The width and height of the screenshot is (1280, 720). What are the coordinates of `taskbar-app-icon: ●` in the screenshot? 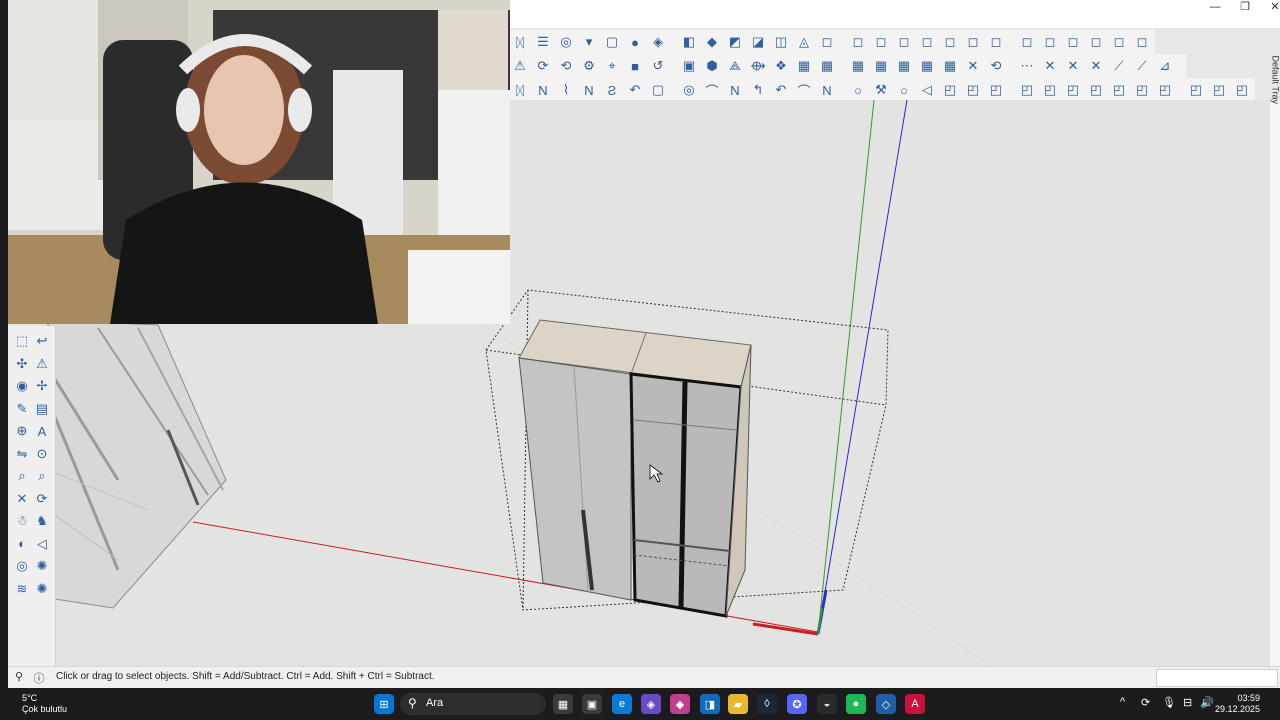 It's located at (856, 704).